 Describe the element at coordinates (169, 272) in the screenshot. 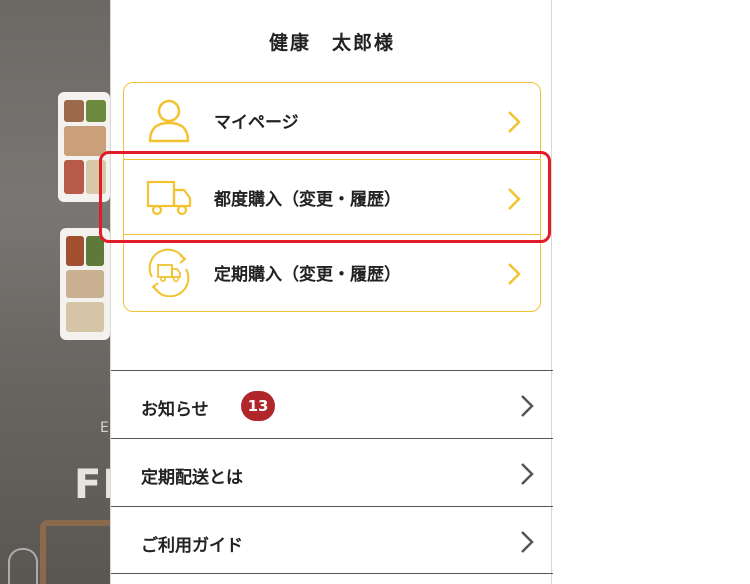

I see `recurring-delivery-icon` at that location.